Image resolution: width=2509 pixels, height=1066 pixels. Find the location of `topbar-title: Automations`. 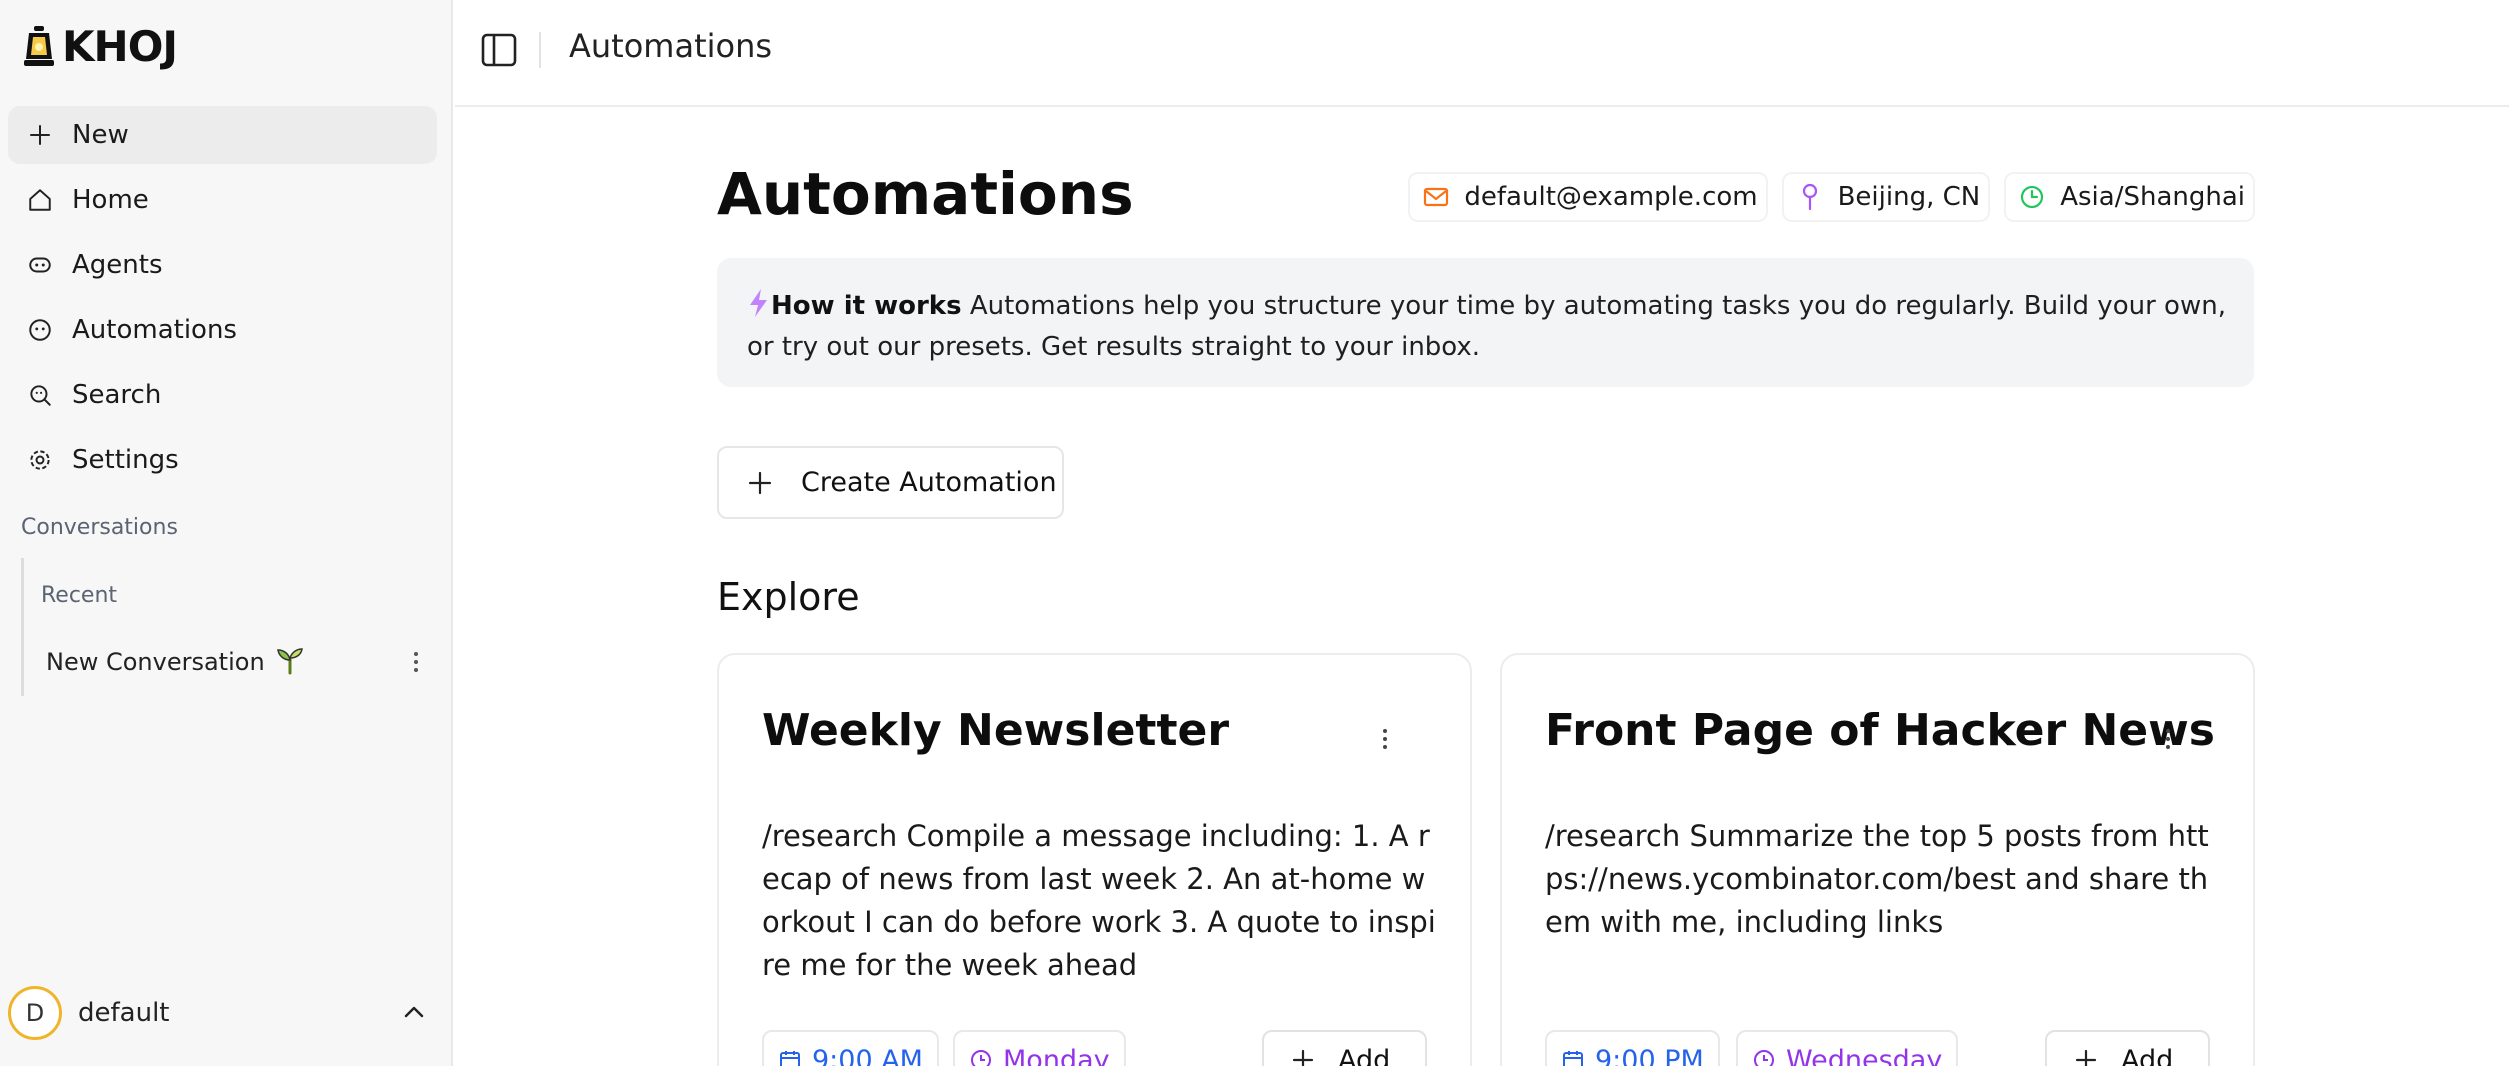

topbar-title: Automations is located at coordinates (671, 46).